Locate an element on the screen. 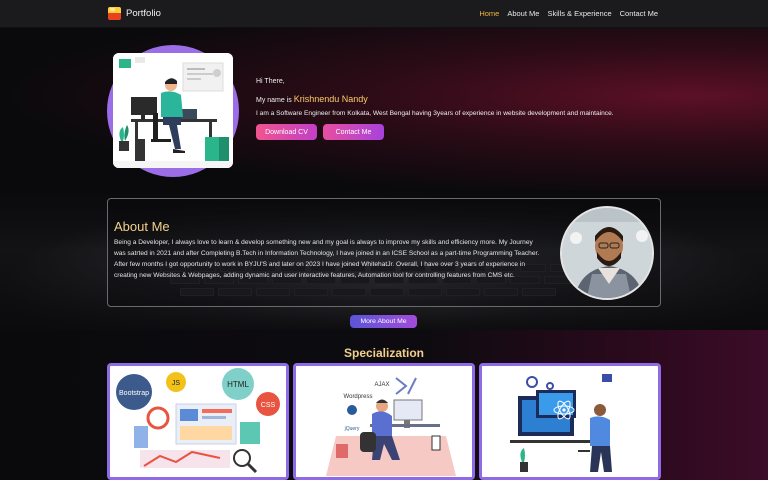  html-tag: HTML is located at coordinates (238, 384).